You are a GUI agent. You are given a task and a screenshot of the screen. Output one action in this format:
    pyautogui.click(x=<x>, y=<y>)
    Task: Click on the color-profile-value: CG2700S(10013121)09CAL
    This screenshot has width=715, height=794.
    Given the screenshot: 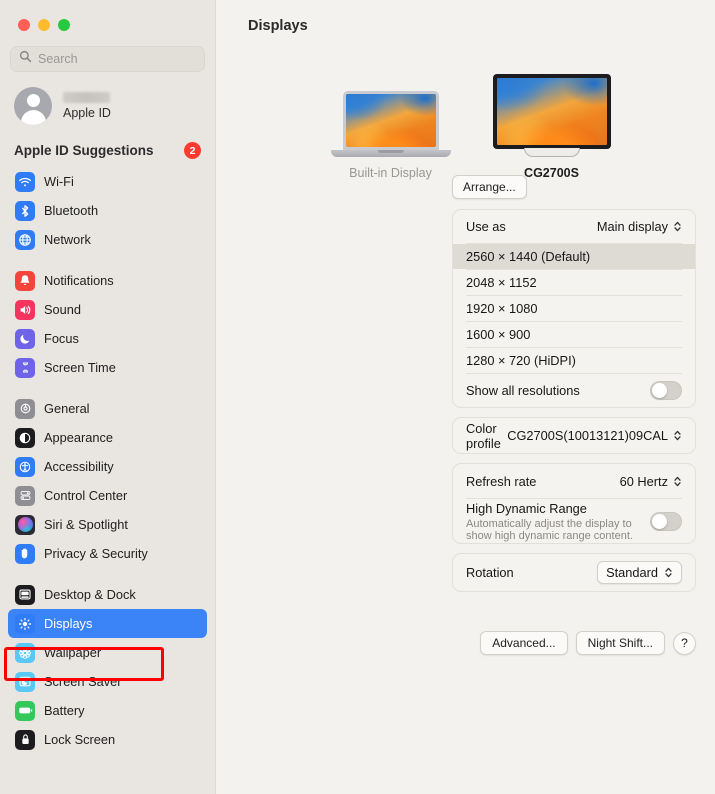 What is the action you would take?
    pyautogui.click(x=587, y=435)
    